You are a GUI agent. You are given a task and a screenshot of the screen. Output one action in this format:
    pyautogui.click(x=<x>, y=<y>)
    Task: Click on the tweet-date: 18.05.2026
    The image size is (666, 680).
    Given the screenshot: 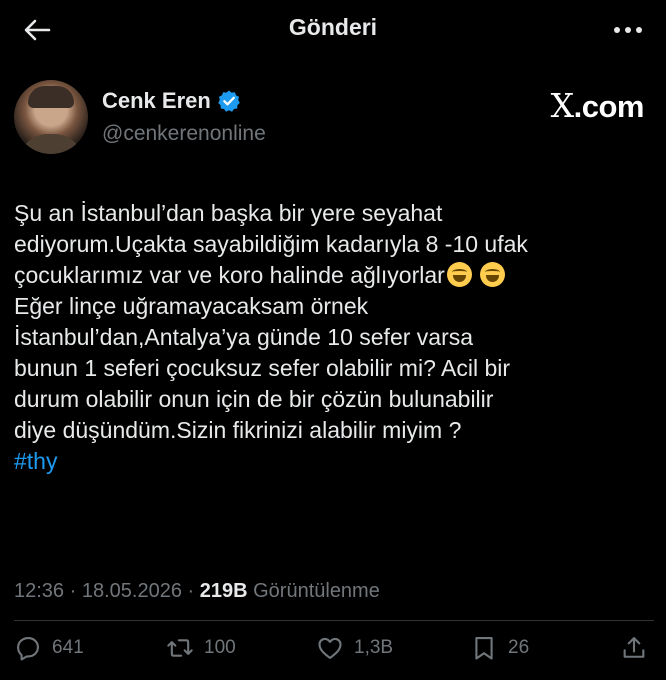 What is the action you would take?
    pyautogui.click(x=132, y=591)
    